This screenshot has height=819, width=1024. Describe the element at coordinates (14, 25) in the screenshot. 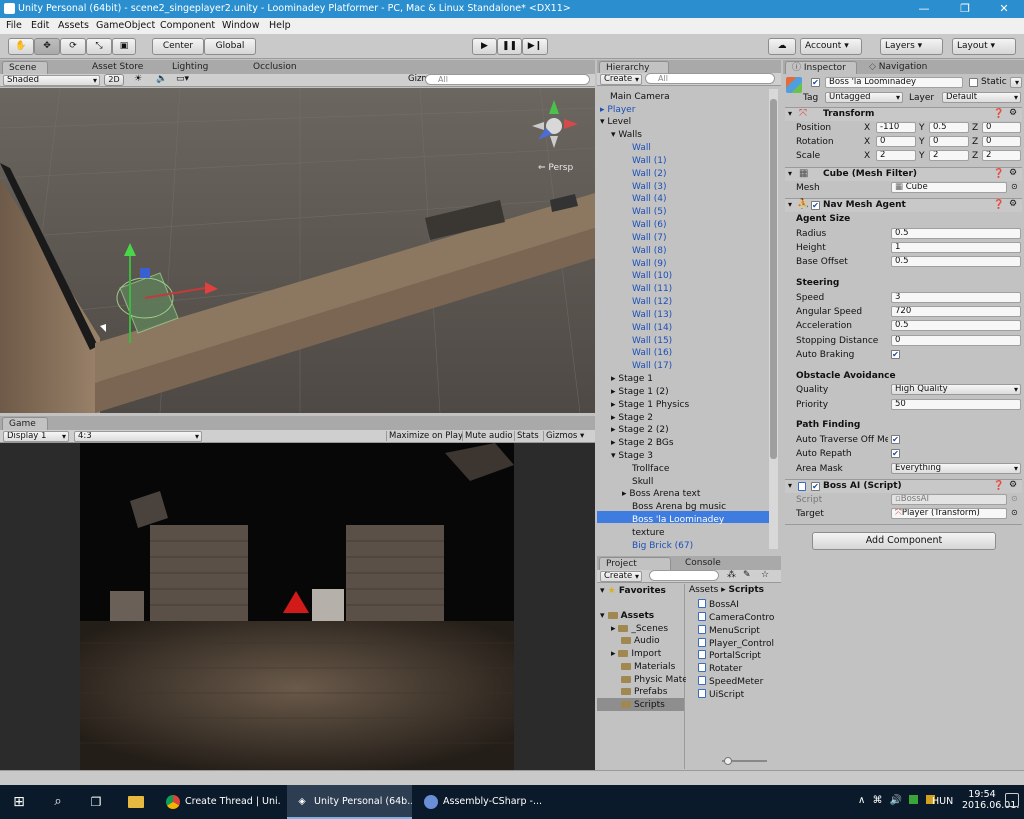

I see `menu-file: File` at that location.